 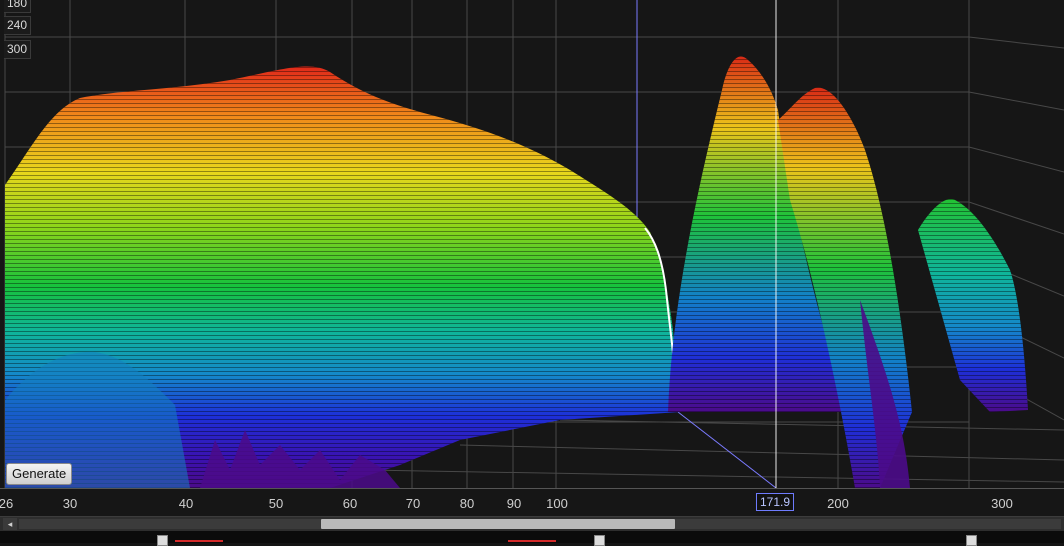 What do you see at coordinates (498, 524) in the screenshot?
I see `scroll-thumb` at bounding box center [498, 524].